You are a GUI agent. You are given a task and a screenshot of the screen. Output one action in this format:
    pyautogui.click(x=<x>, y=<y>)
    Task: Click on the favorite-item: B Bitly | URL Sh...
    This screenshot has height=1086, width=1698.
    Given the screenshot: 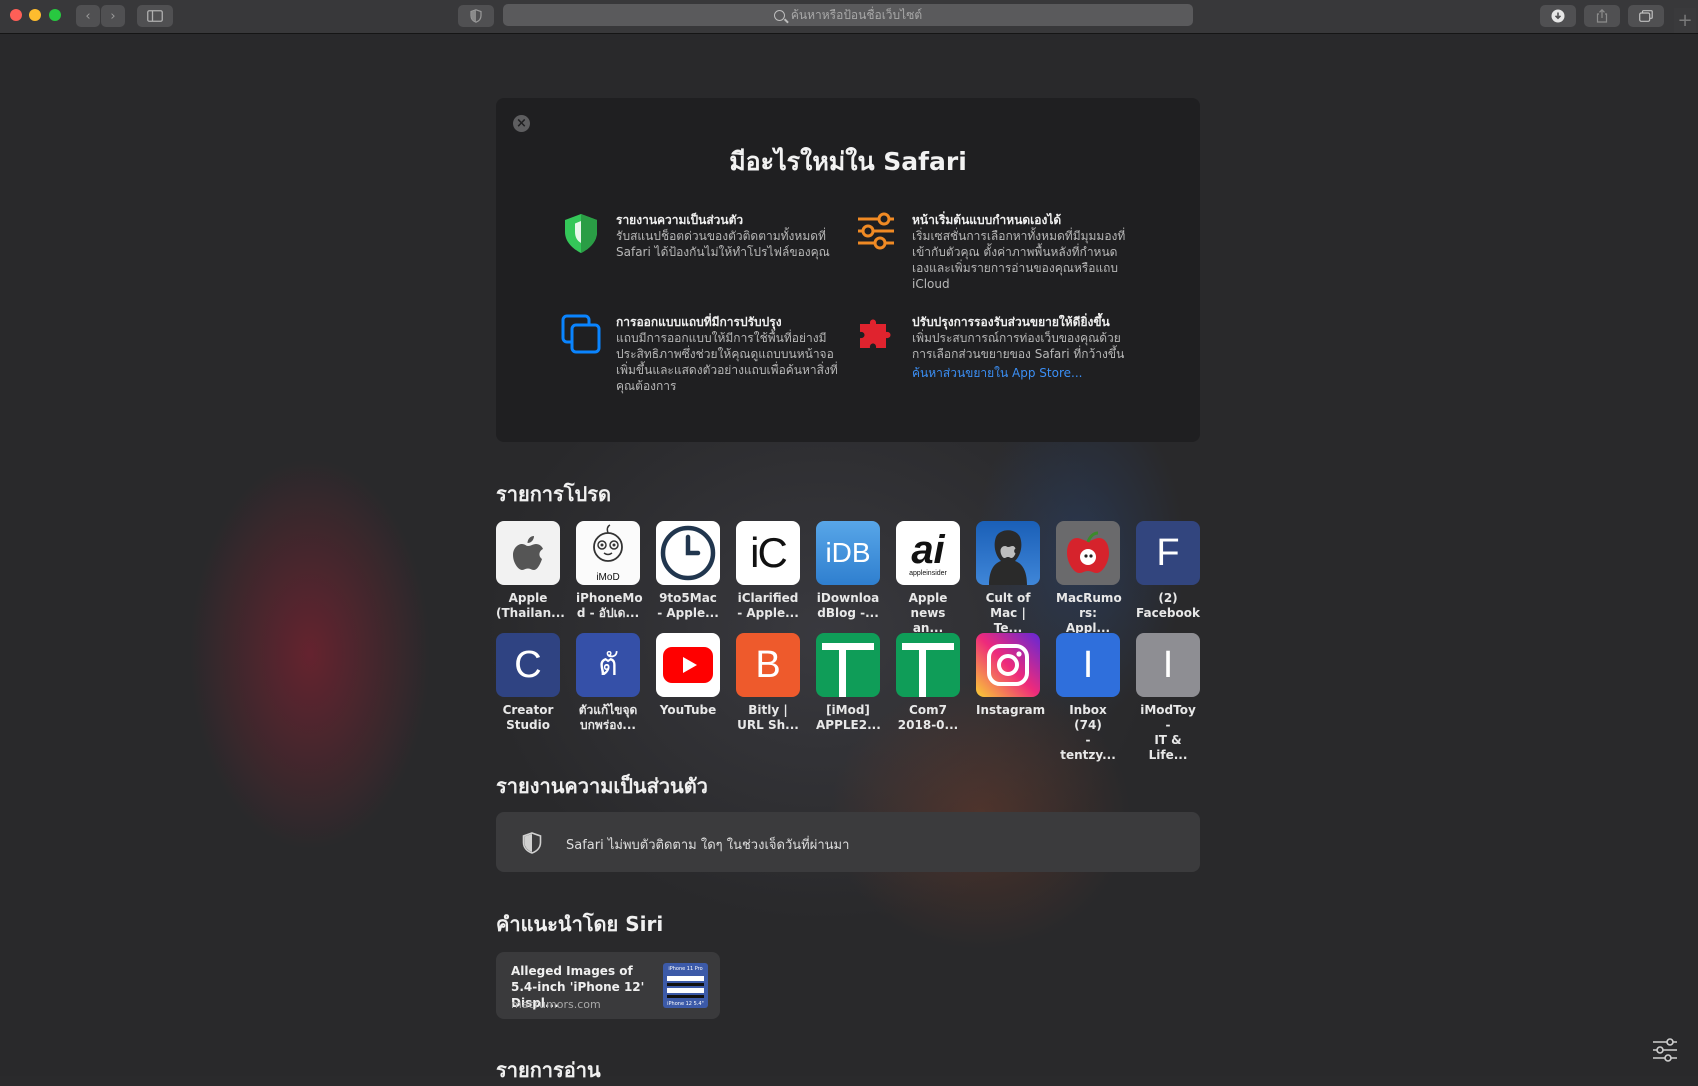 What is the action you would take?
    pyautogui.click(x=768, y=683)
    